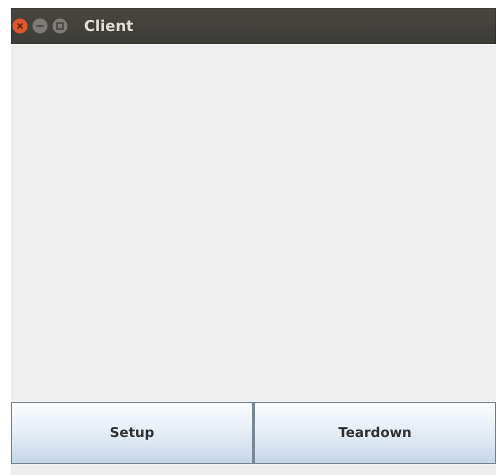 The image size is (498, 475). Describe the element at coordinates (132, 433) in the screenshot. I see `action-button: Setup` at that location.